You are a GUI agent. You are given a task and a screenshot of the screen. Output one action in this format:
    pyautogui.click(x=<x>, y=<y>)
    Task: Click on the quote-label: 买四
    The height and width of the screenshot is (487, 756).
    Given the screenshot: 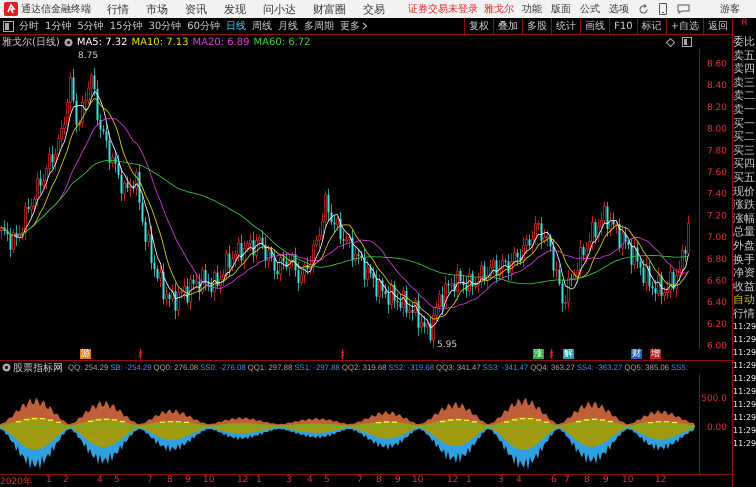 What is the action you would take?
    pyautogui.click(x=744, y=164)
    